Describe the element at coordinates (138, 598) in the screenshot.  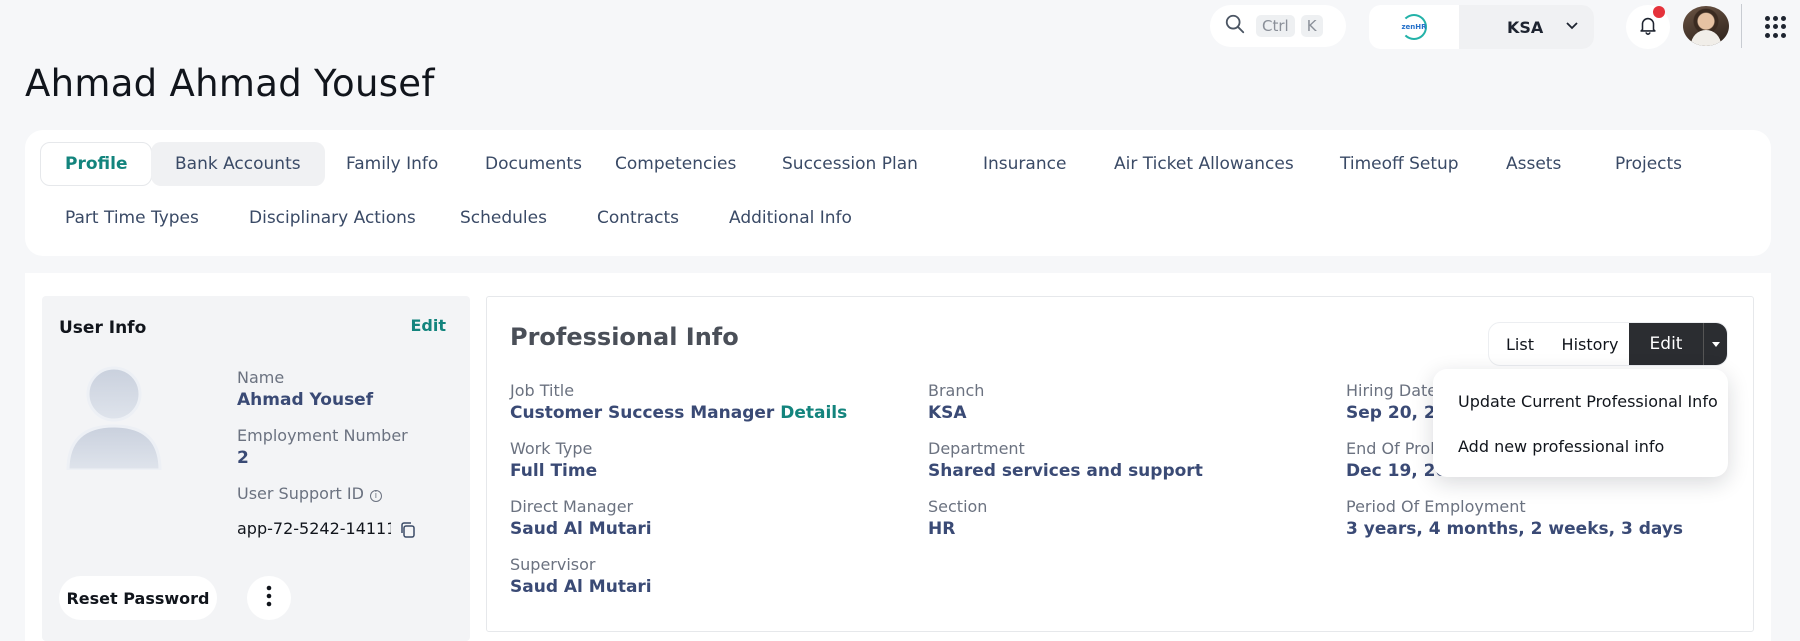
I see `reset-password-button: Reset Password` at that location.